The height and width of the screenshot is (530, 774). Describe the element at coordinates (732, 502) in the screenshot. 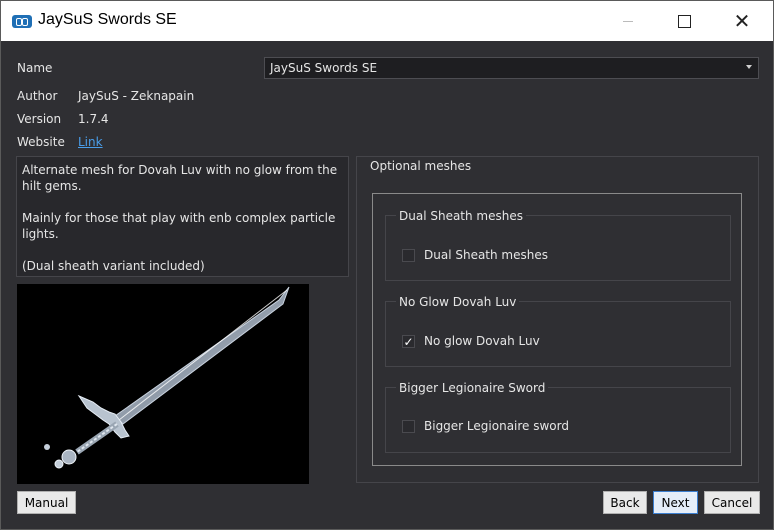

I see `cancel-button: Cancel` at that location.